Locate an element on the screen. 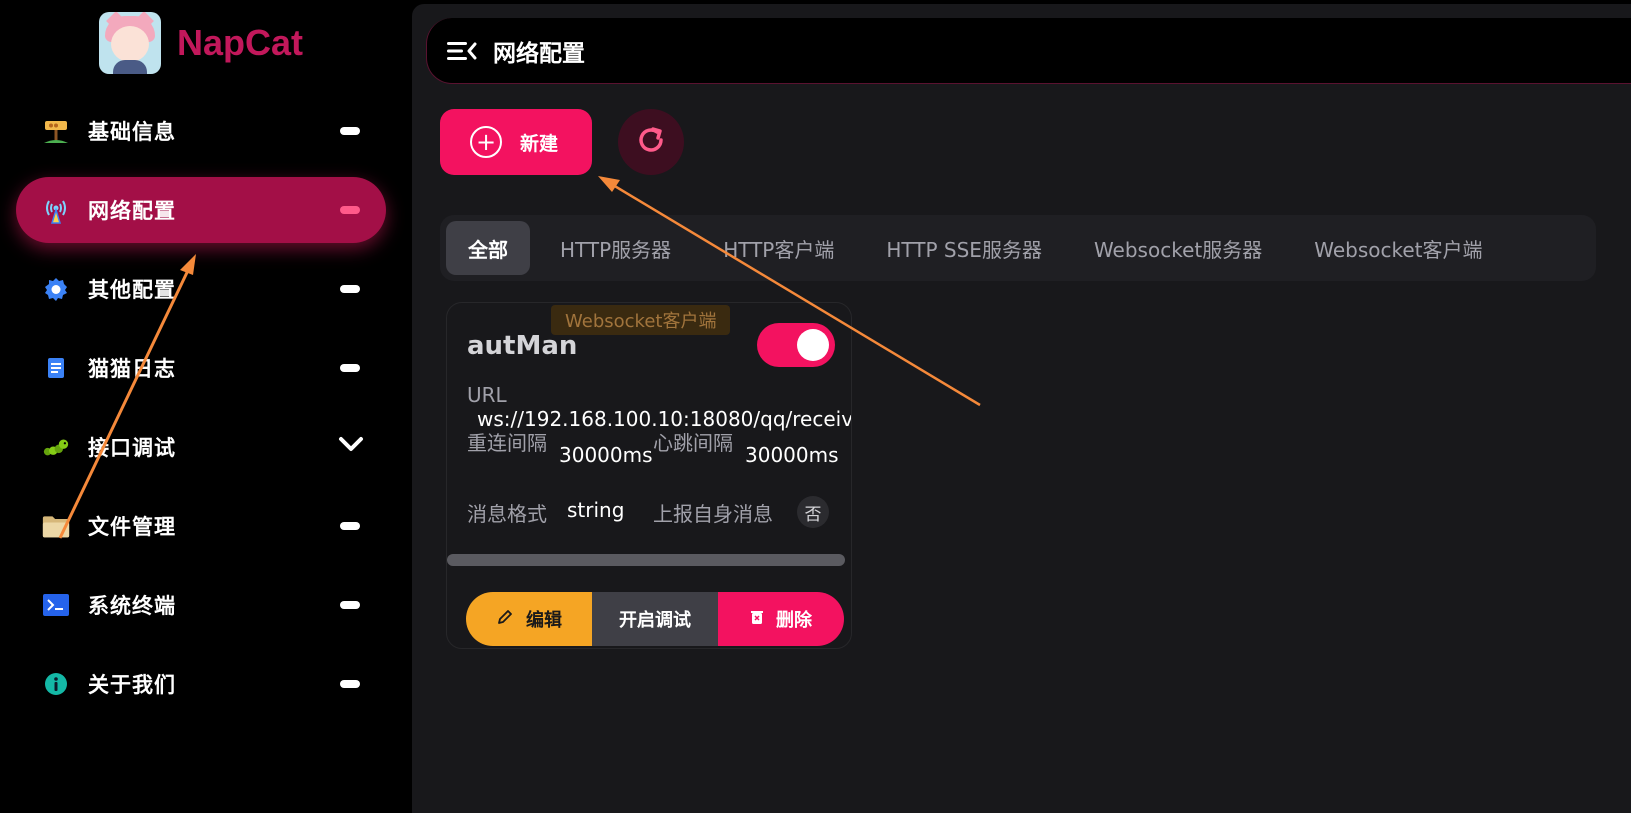 The height and width of the screenshot is (813, 1631). plus-circle-icon: + is located at coordinates (486, 142).